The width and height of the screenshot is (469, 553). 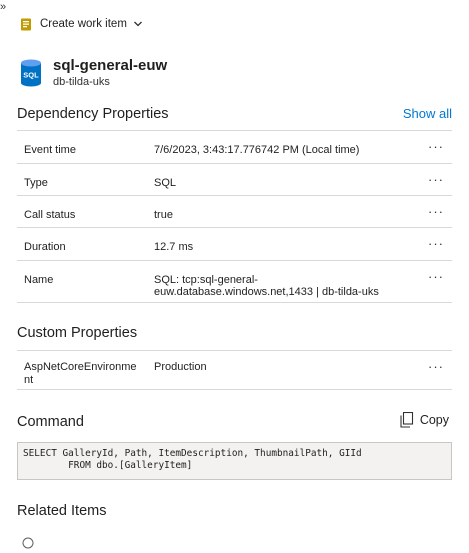 What do you see at coordinates (28, 543) in the screenshot?
I see `info-icon` at bounding box center [28, 543].